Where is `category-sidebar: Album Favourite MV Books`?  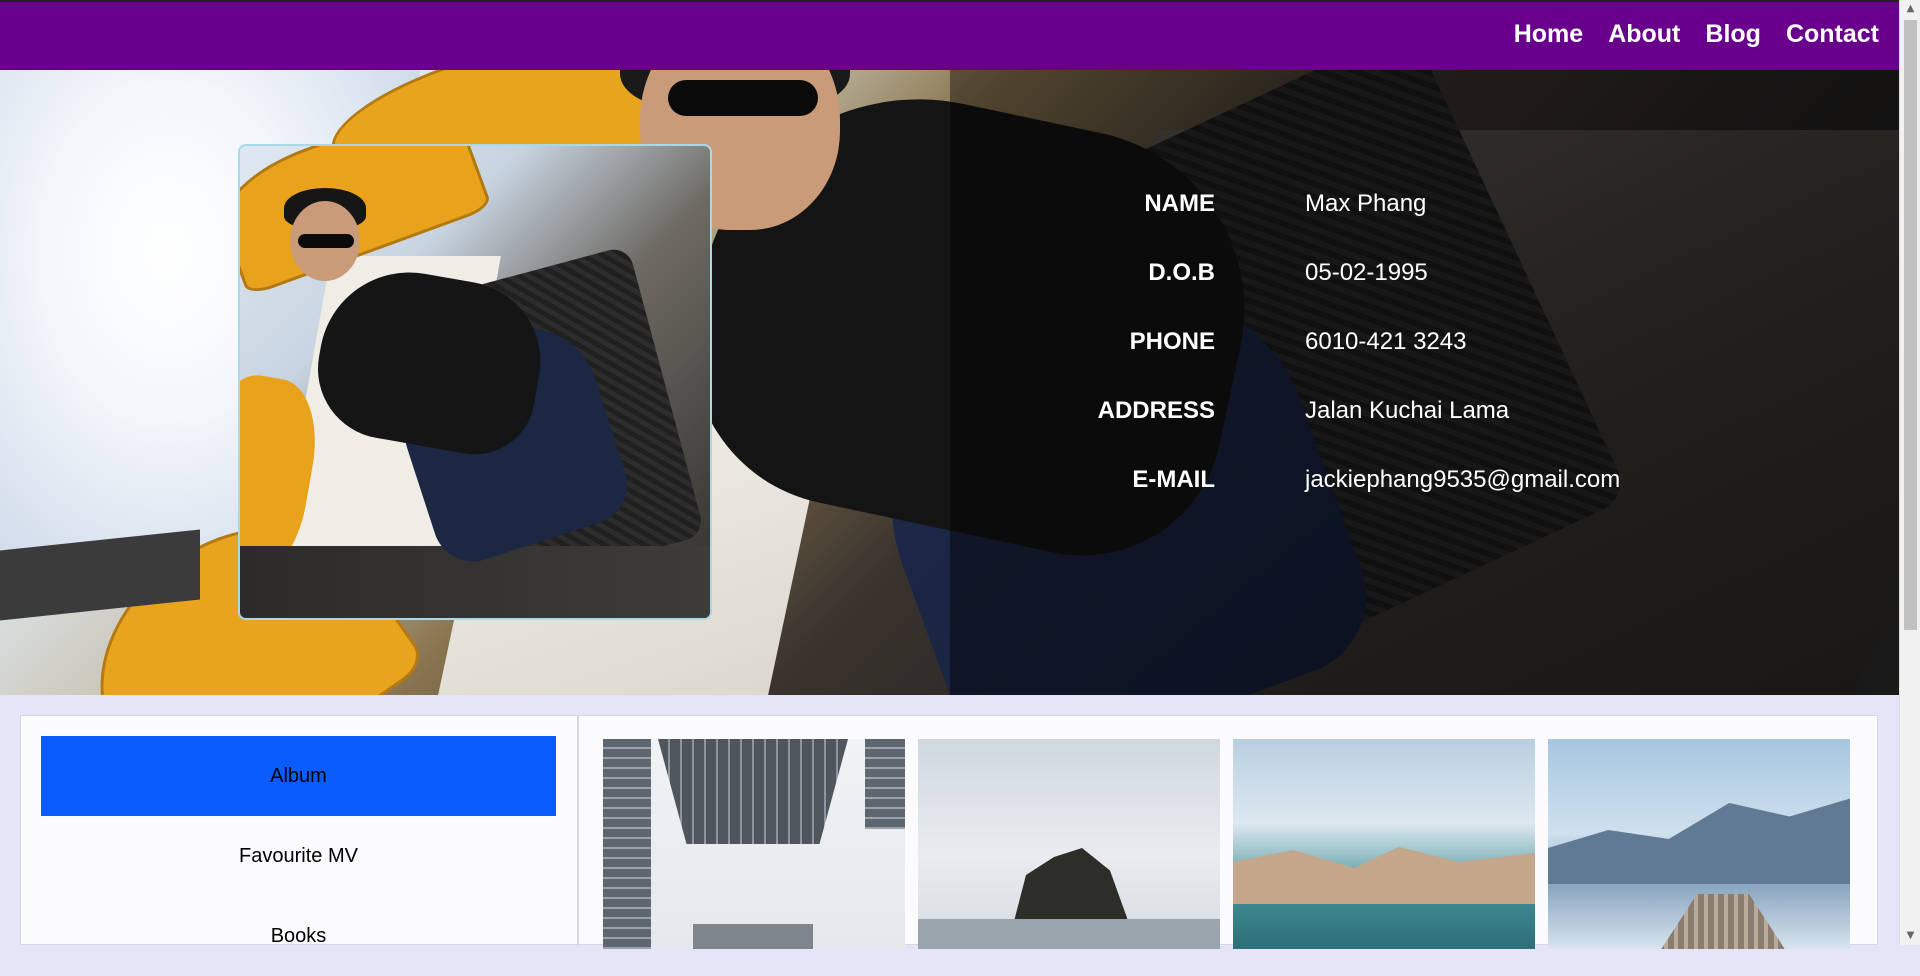
category-sidebar: Album Favourite MV Books is located at coordinates (300, 831).